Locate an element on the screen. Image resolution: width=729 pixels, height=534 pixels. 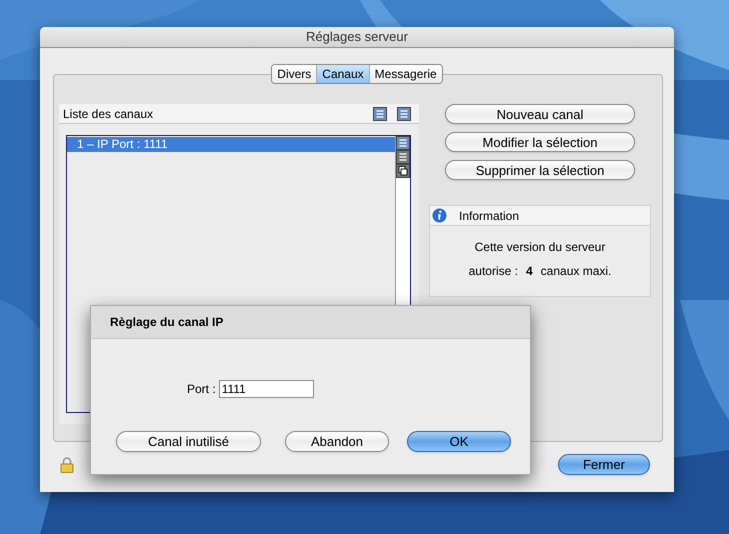
dialog-button: OK is located at coordinates (459, 441).